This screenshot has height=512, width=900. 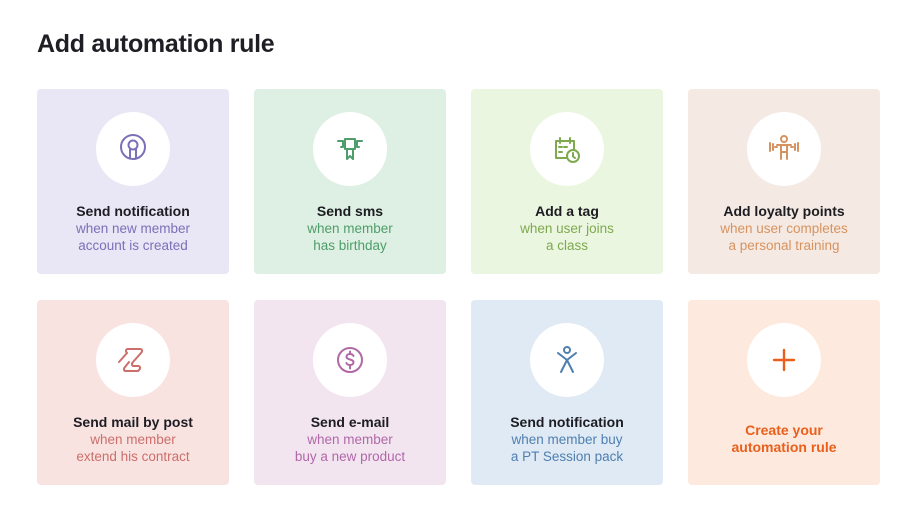 I want to click on card-subtitle: when member extend his contract, so click(x=133, y=448).